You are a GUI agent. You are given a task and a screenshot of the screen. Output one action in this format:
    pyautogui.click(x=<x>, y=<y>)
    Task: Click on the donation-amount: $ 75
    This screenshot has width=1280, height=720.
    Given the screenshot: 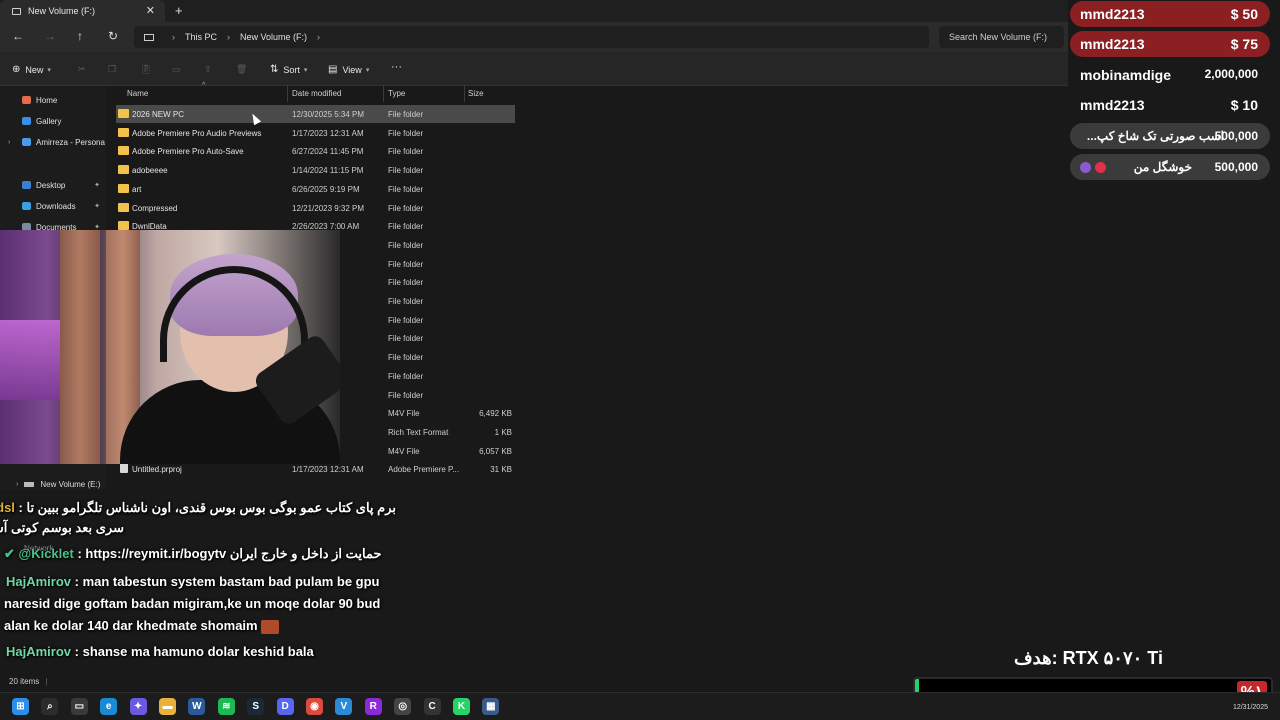 What is the action you would take?
    pyautogui.click(x=1244, y=44)
    